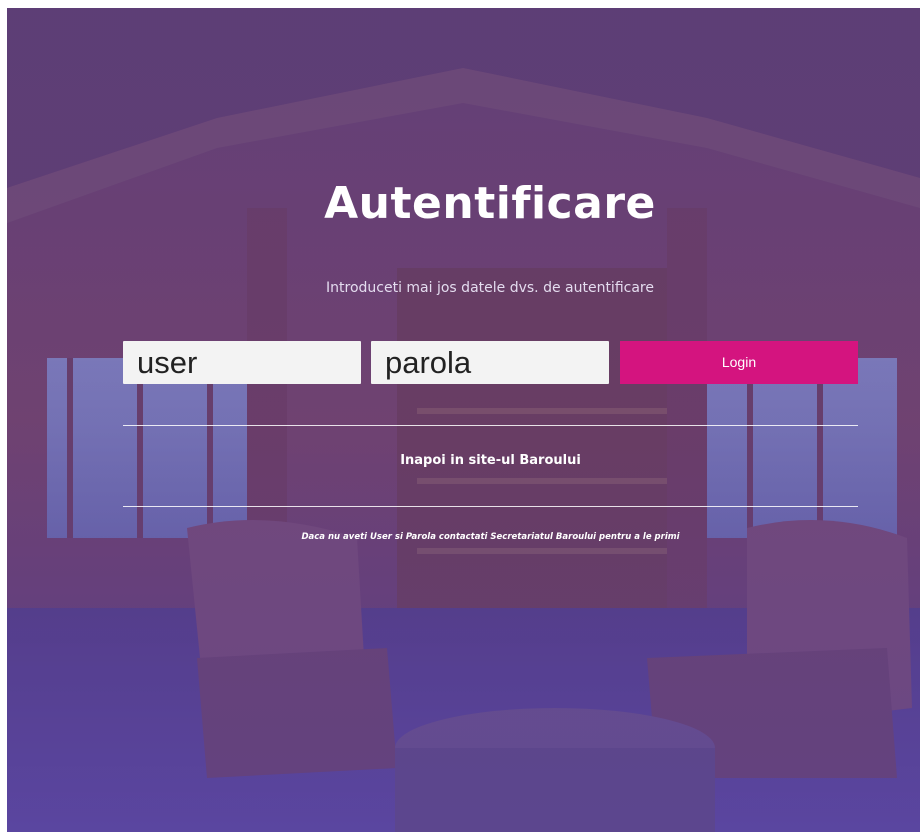 Image resolution: width=920 pixels, height=832 pixels. Describe the element at coordinates (490, 506) in the screenshot. I see `divider-bottom` at that location.